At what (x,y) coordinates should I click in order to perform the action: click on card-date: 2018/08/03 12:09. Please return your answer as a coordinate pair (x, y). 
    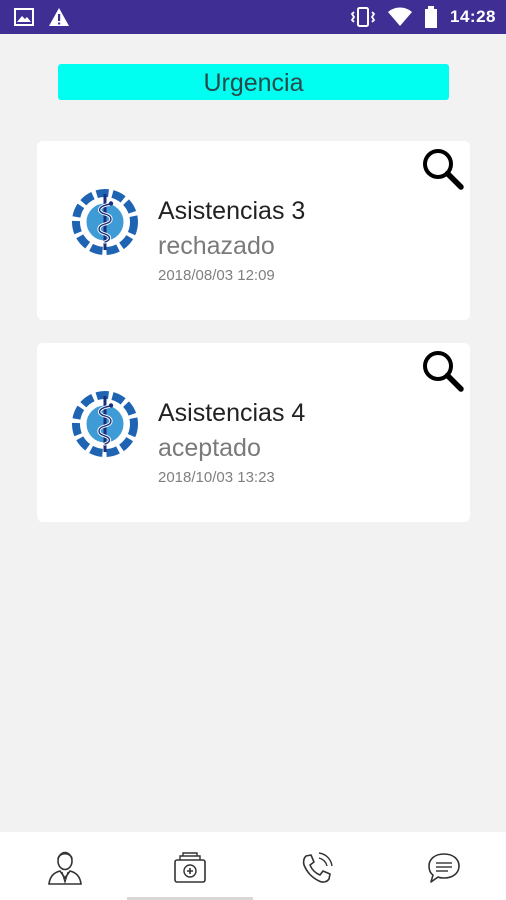
    Looking at the image, I should click on (216, 275).